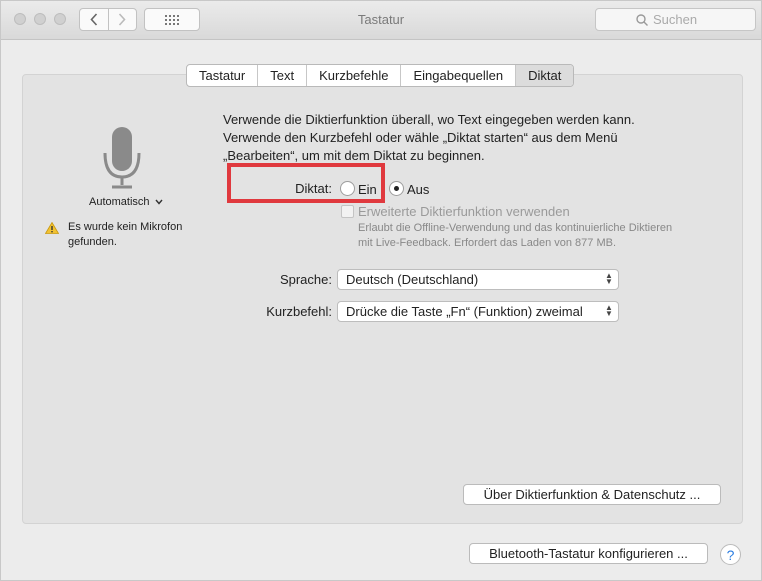 The height and width of the screenshot is (581, 762). Describe the element at coordinates (347, 211) in the screenshot. I see `enhanced-dictation-checkbox` at that location.